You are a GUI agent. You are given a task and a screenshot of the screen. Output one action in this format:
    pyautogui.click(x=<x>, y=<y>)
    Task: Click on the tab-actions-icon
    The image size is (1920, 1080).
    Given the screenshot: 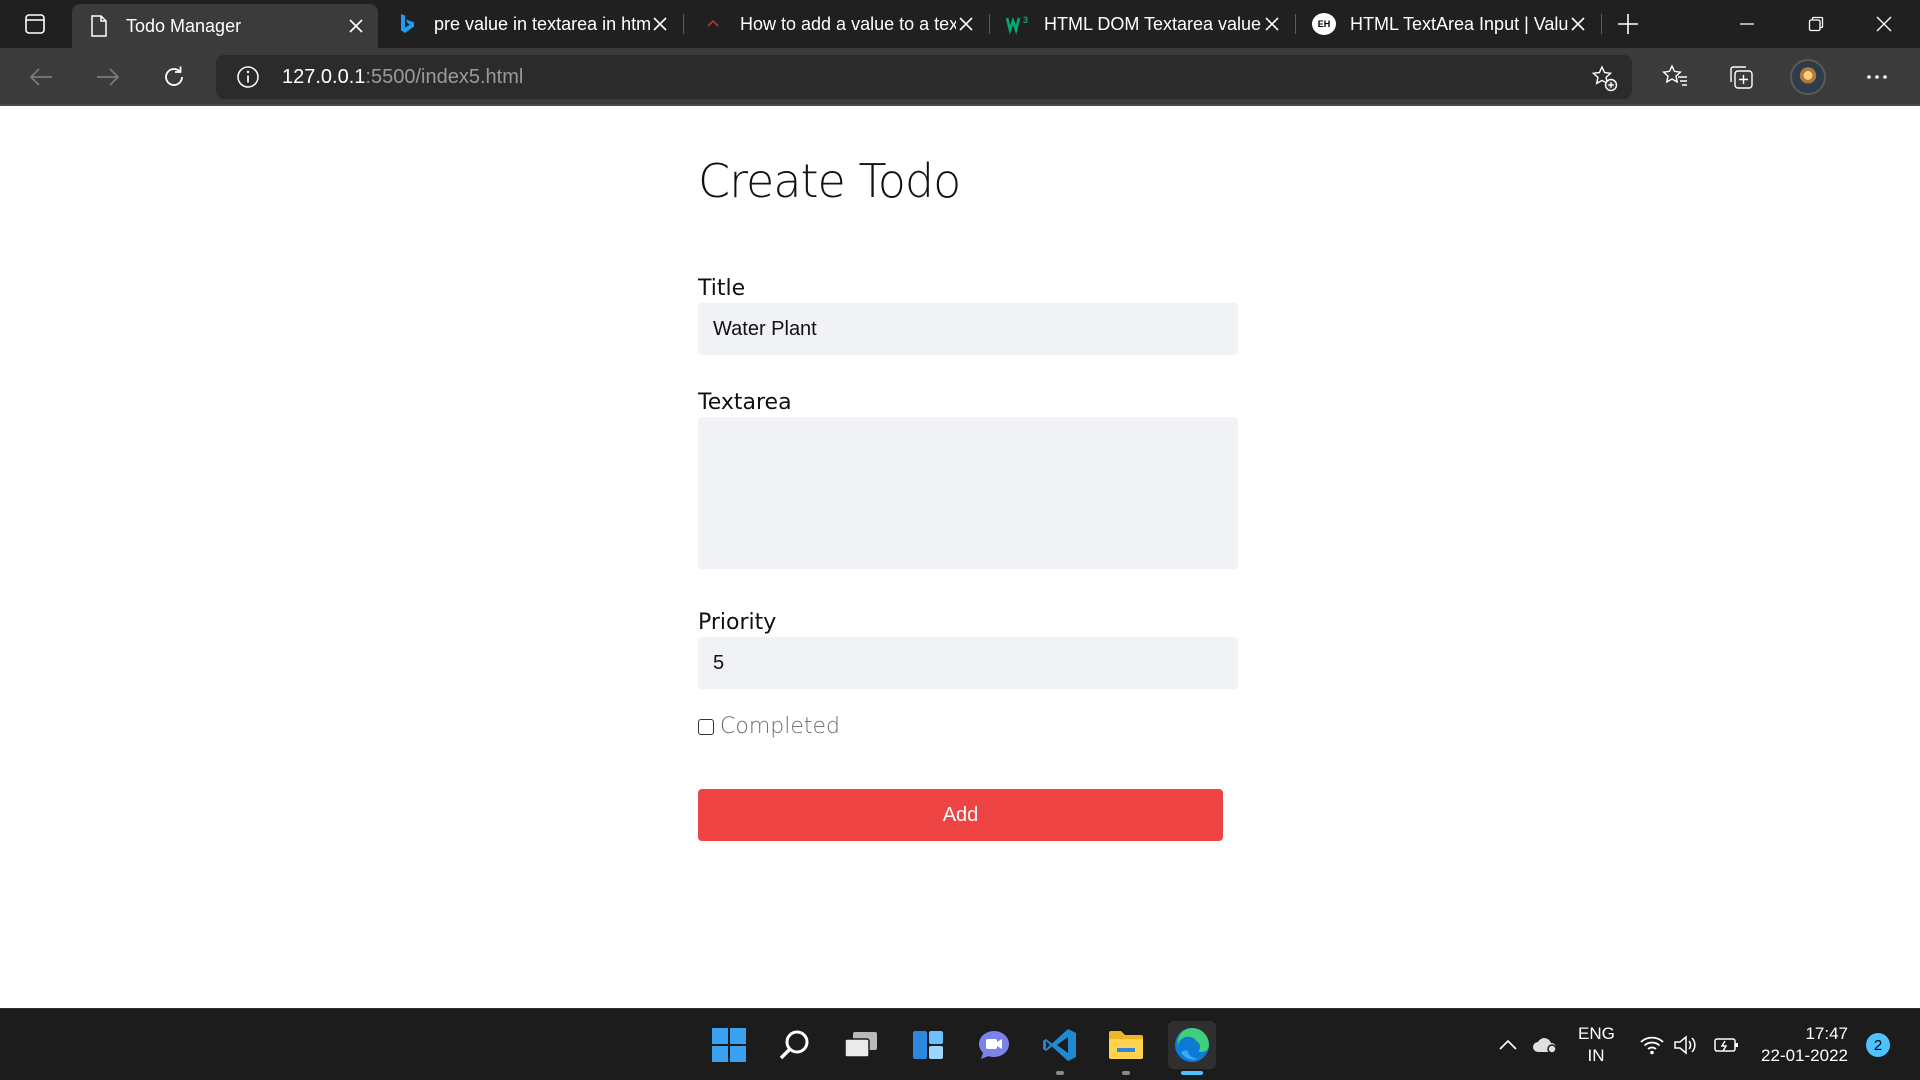 What is the action you would take?
    pyautogui.click(x=35, y=24)
    